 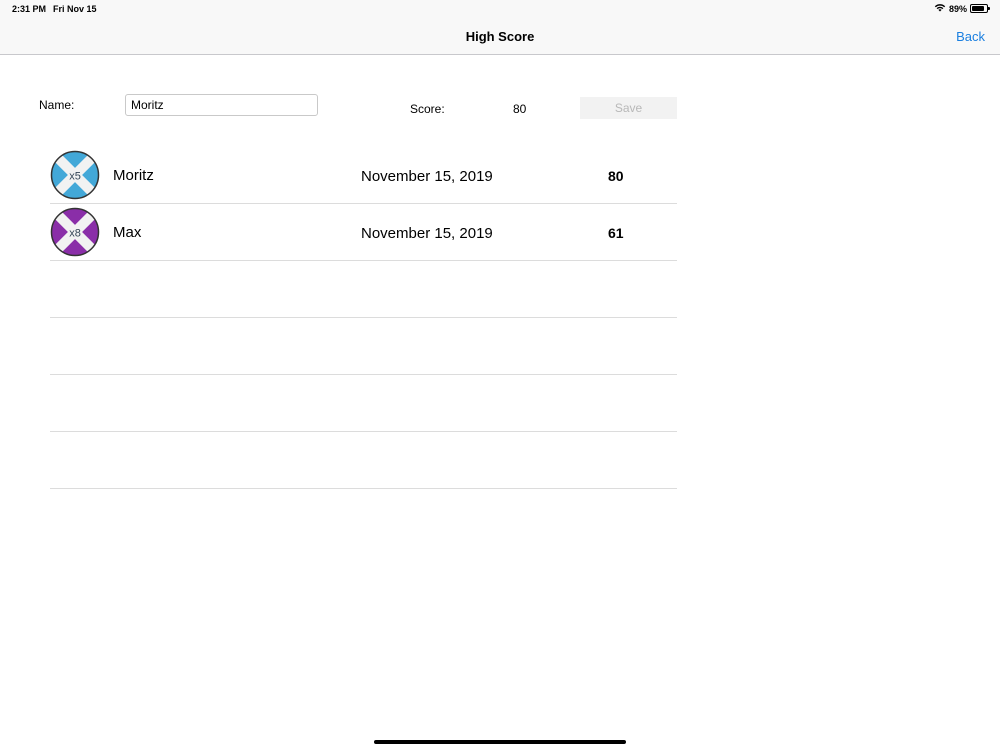 What do you see at coordinates (133, 175) in the screenshot?
I see `player-name: Moritz` at bounding box center [133, 175].